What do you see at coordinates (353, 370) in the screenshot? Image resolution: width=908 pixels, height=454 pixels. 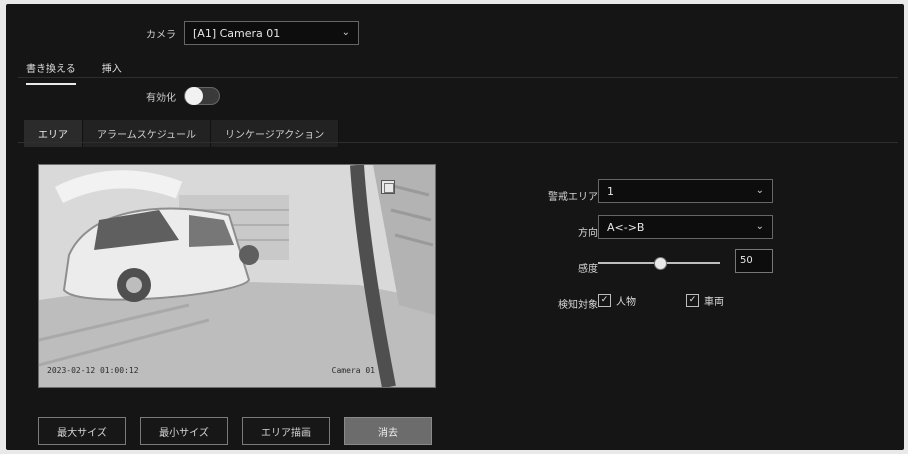 I see `preview-camera-name: Camera 01` at bounding box center [353, 370].